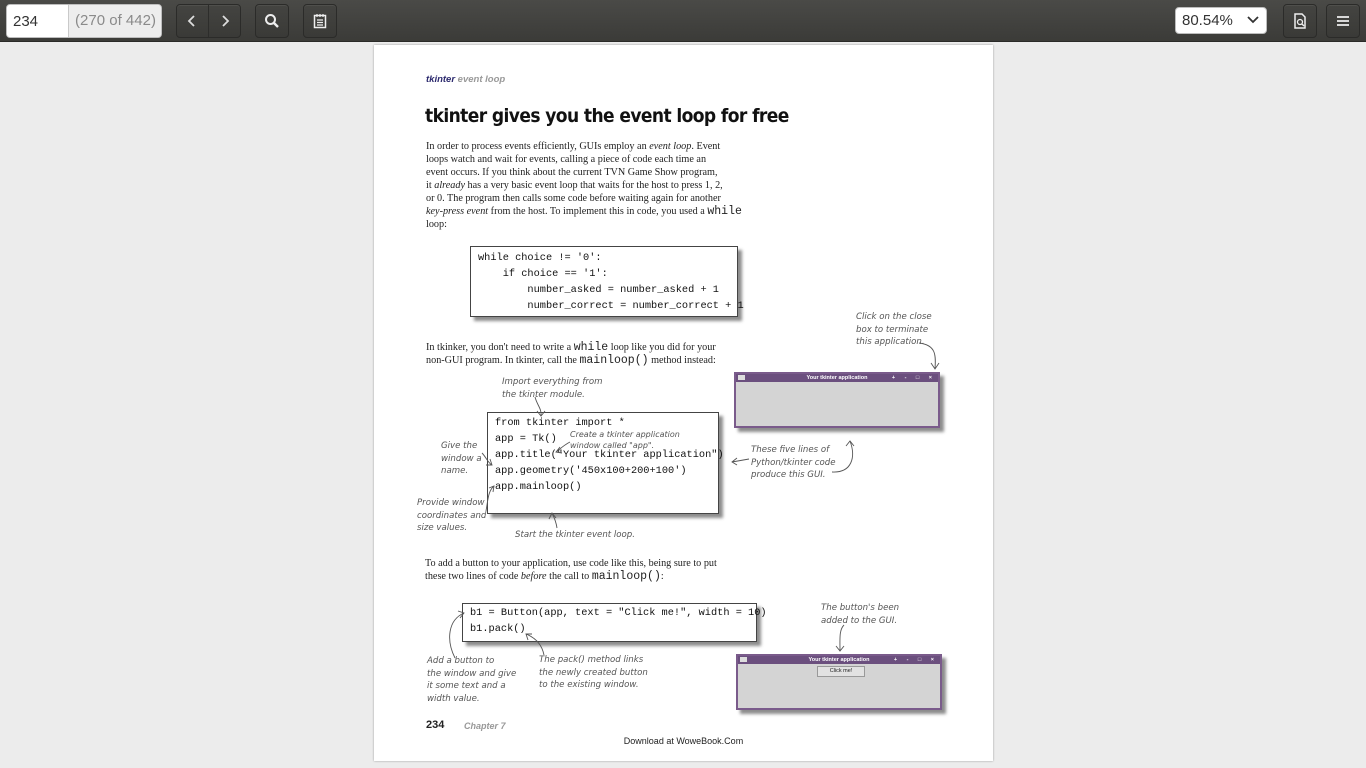  What do you see at coordinates (553, 520) in the screenshot?
I see `arrow-start-loop` at bounding box center [553, 520].